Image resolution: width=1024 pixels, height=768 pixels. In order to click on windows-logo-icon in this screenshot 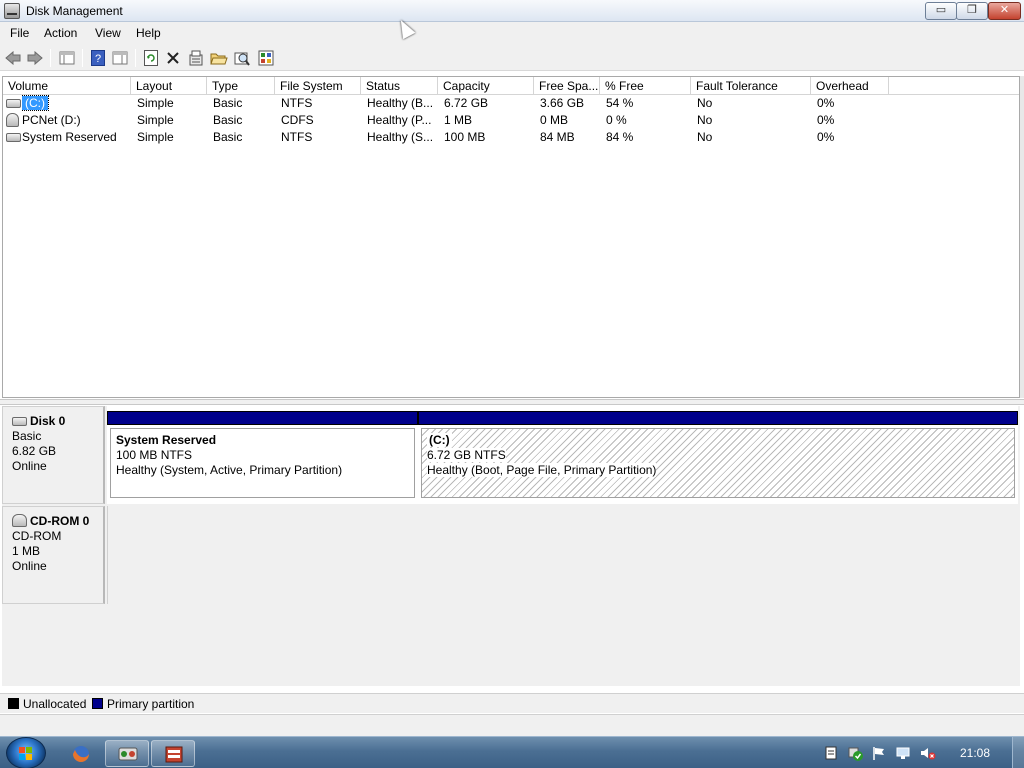, I will do `click(26, 754)`.